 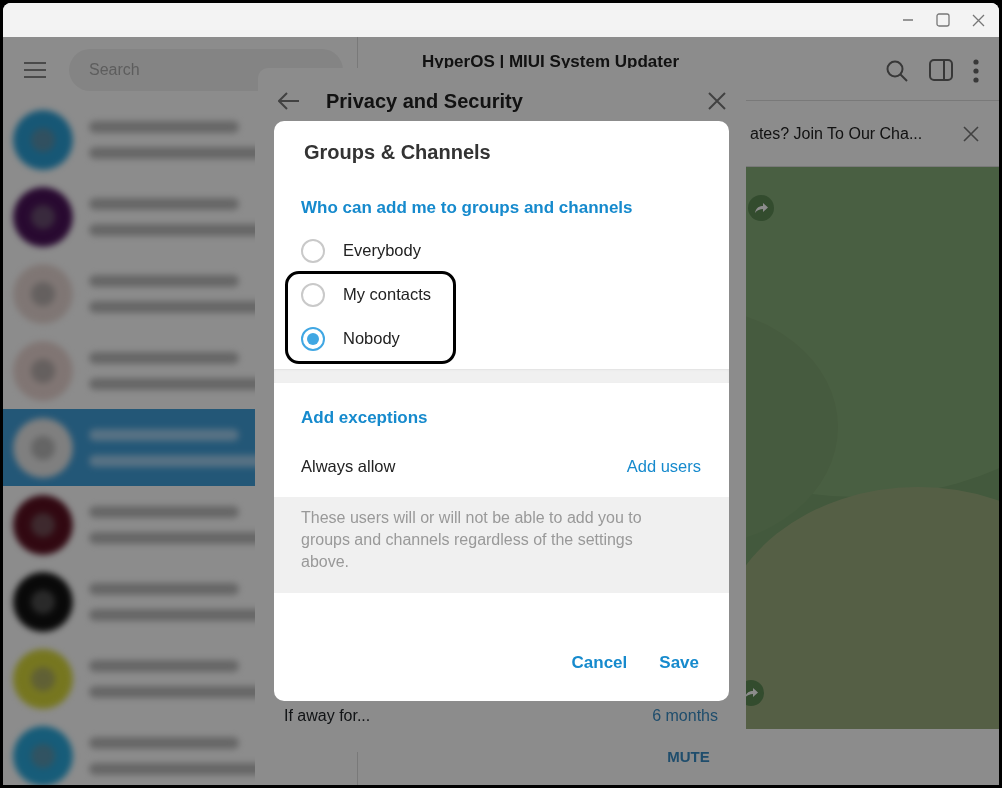 I want to click on sidebar-toggle-icon, so click(x=941, y=70).